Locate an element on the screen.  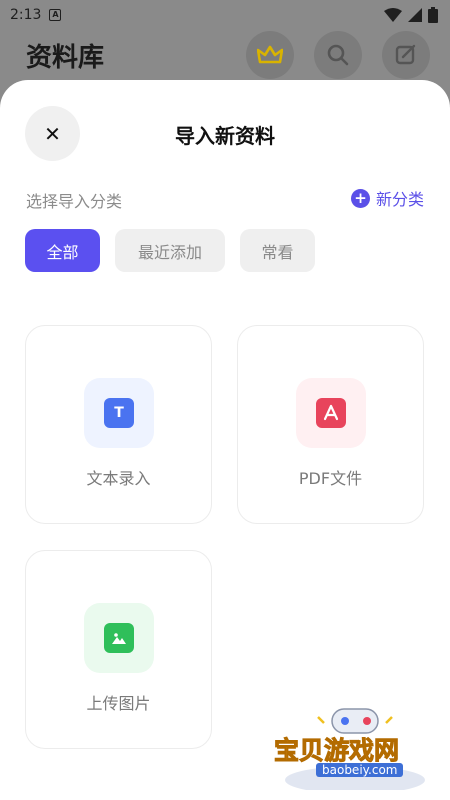
pdf-file-card: PDF文件 is located at coordinates (330, 424).